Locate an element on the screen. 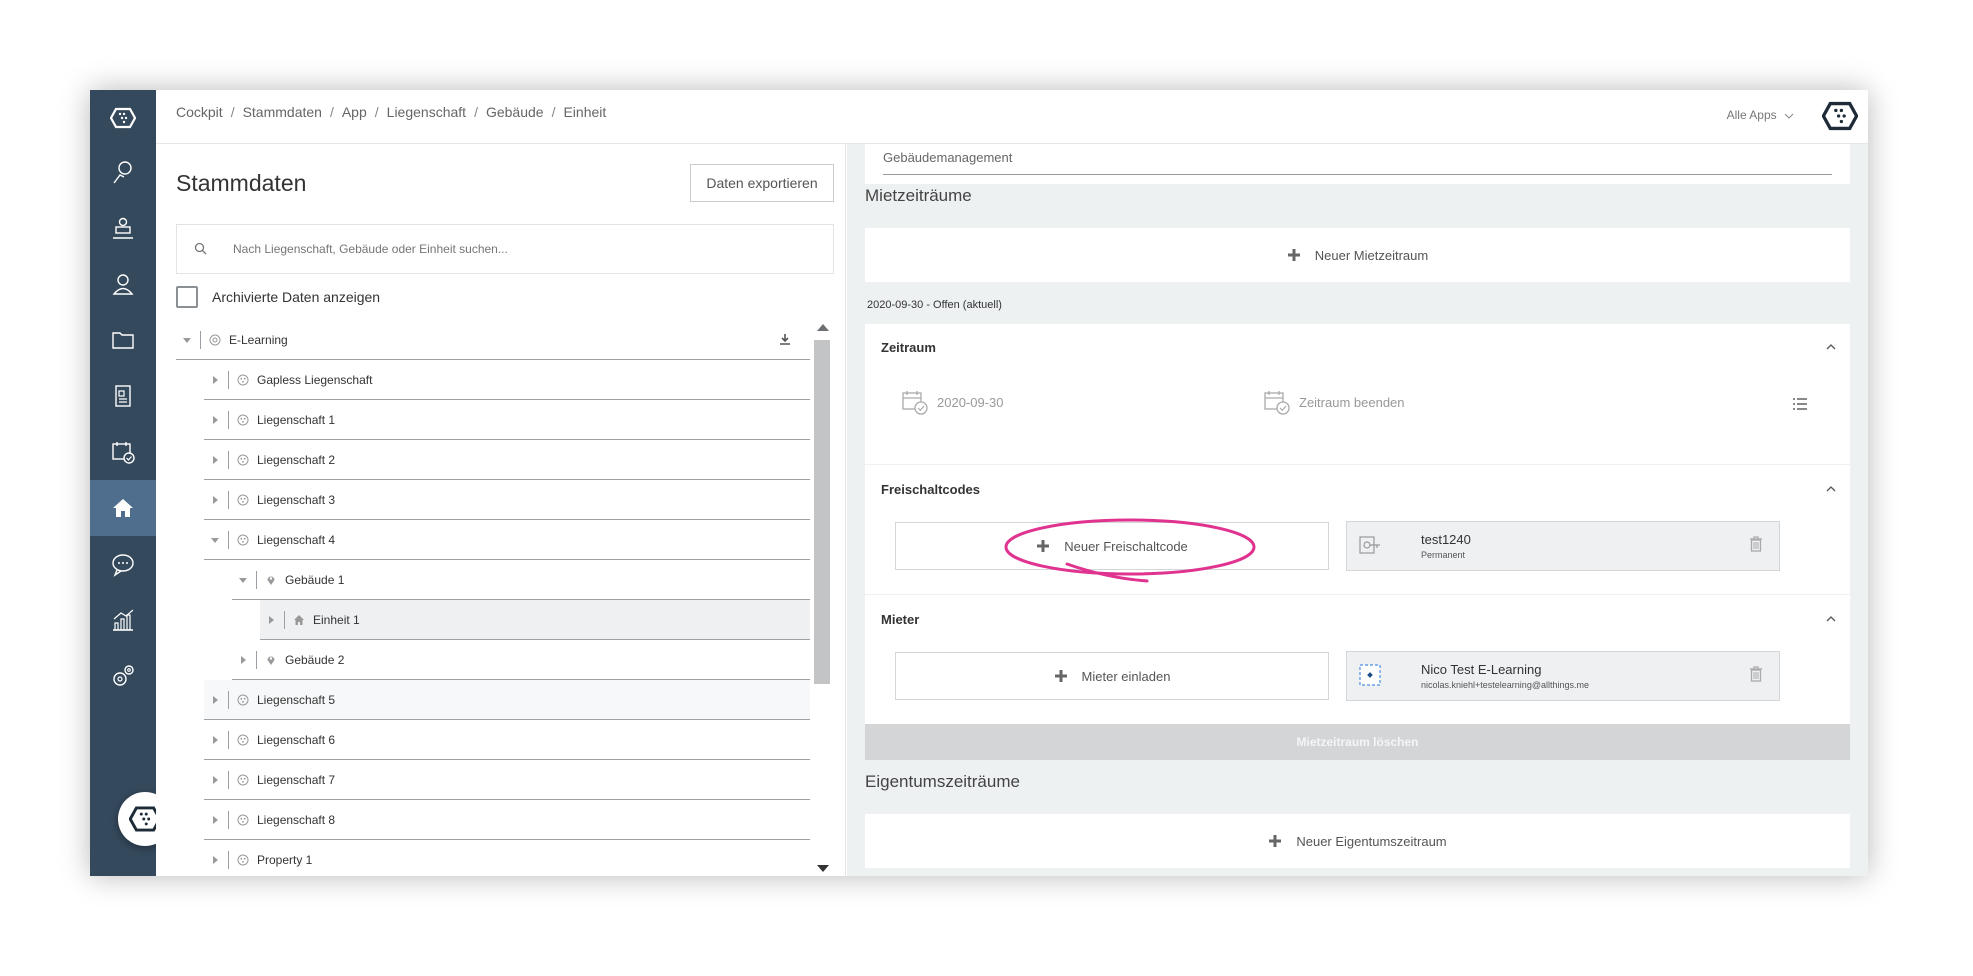 The width and height of the screenshot is (1973, 976). sidebar-item-user is located at coordinates (123, 284).